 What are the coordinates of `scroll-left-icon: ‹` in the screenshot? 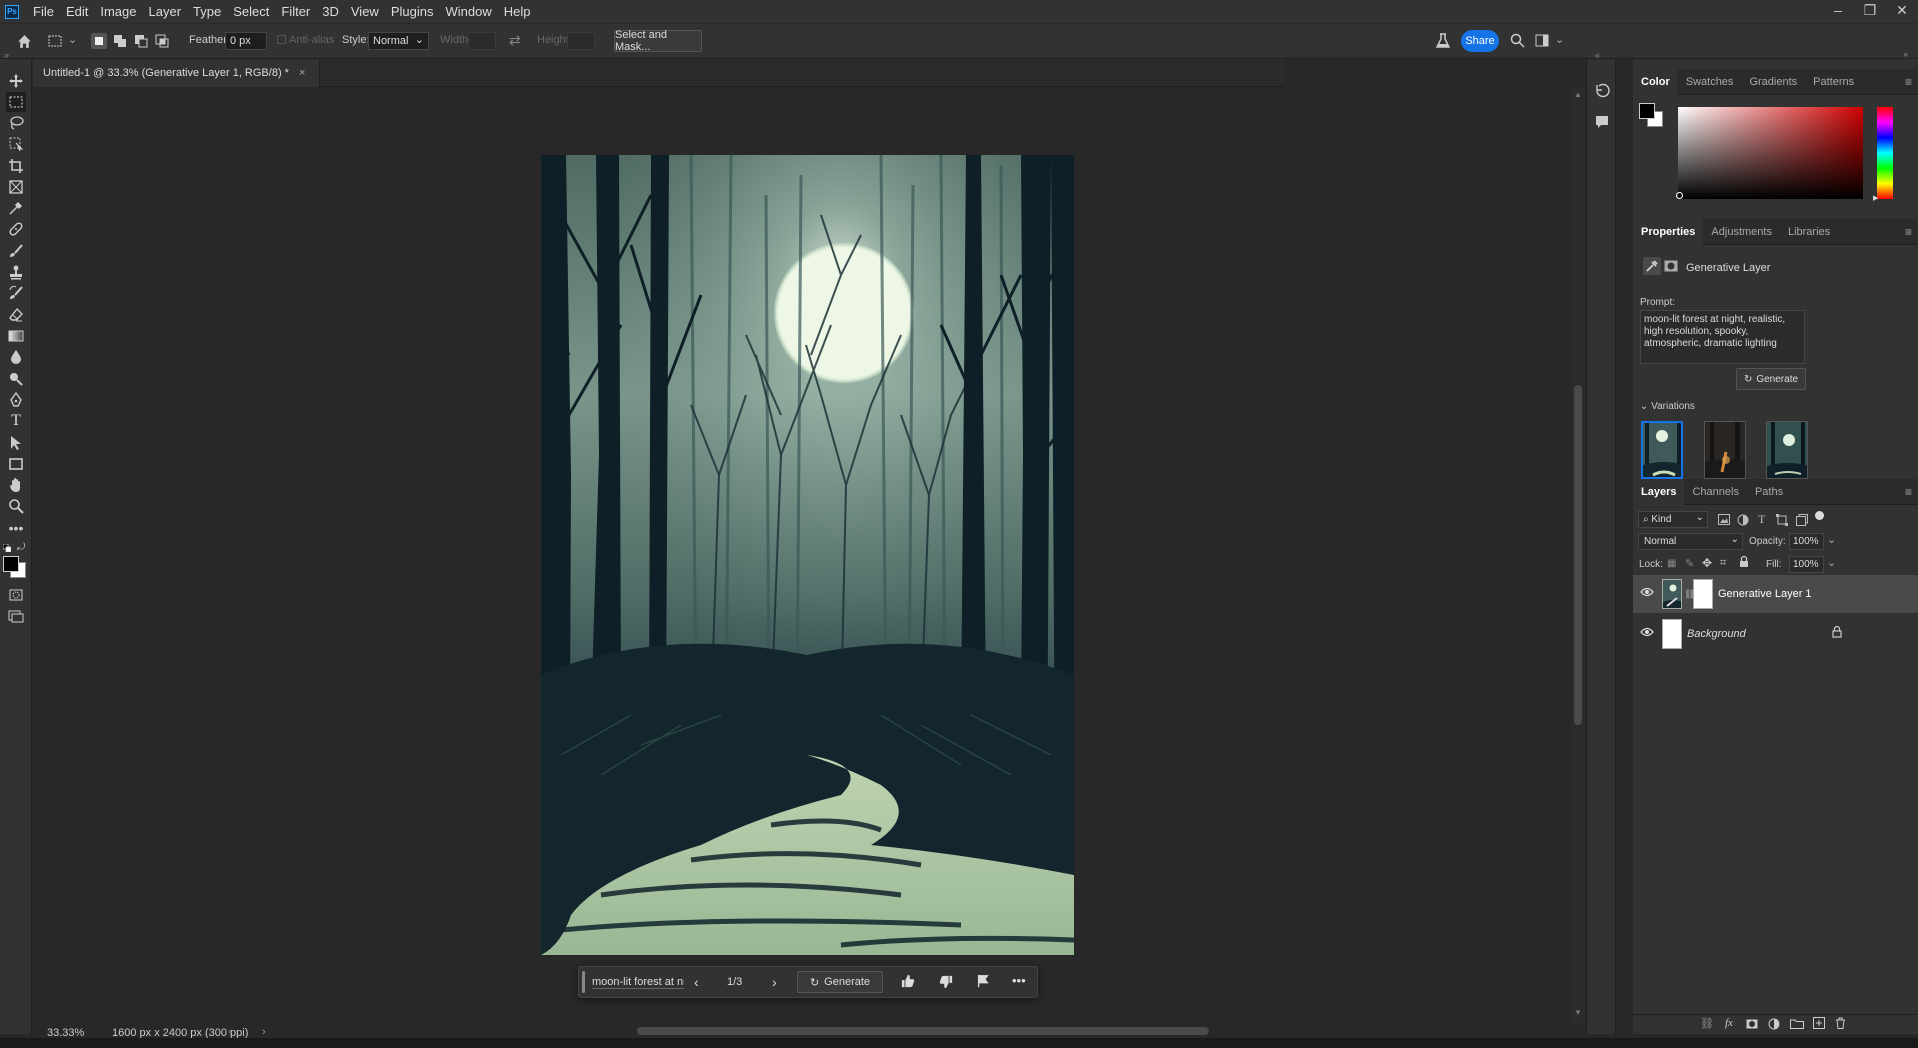 It's located at (230, 1032).